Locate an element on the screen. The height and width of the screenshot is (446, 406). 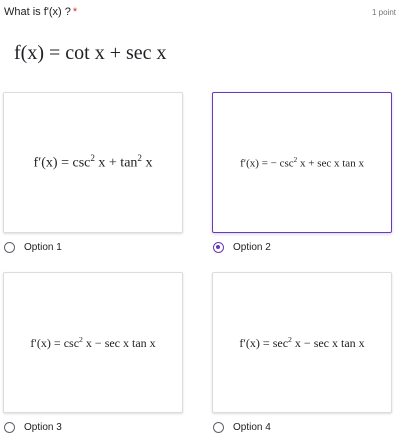
points-label: 1 point is located at coordinates (383, 12).